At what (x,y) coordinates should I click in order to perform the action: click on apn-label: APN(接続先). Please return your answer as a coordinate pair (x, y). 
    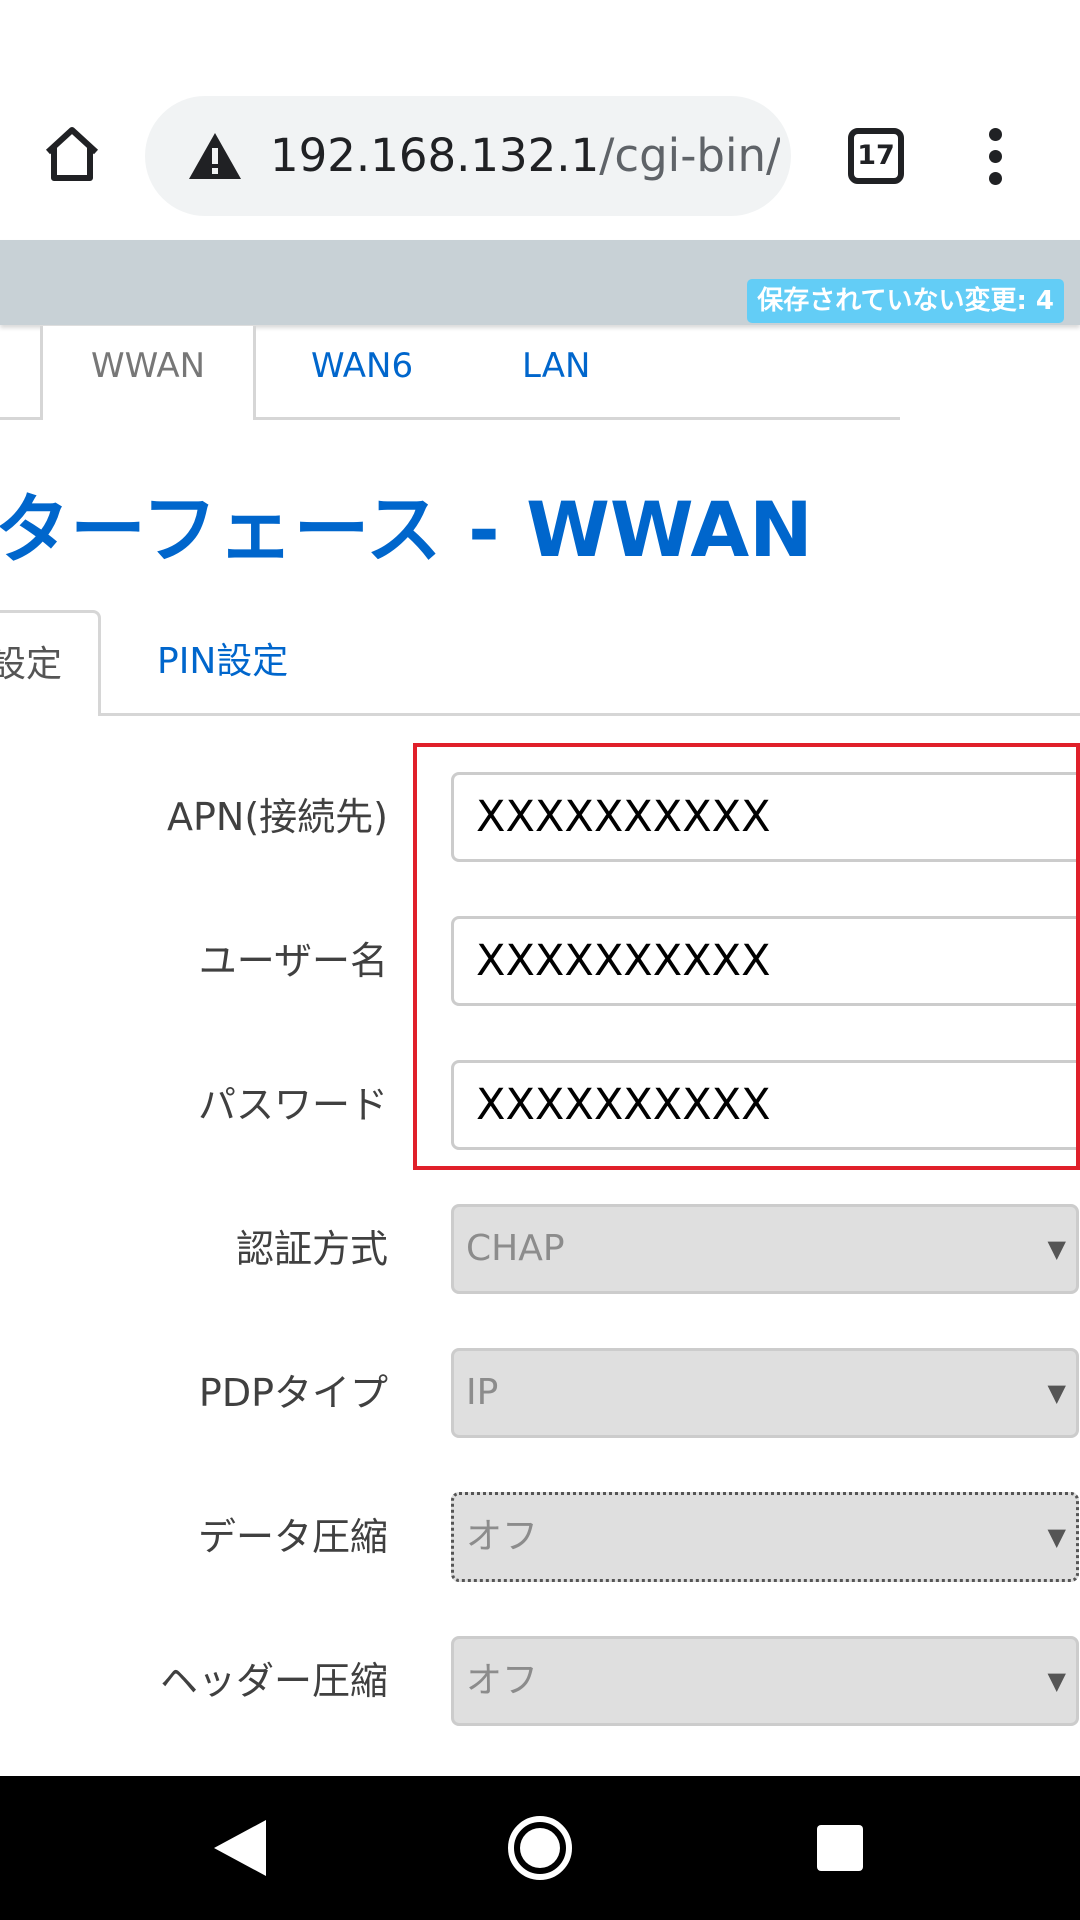
    Looking at the image, I should click on (277, 817).